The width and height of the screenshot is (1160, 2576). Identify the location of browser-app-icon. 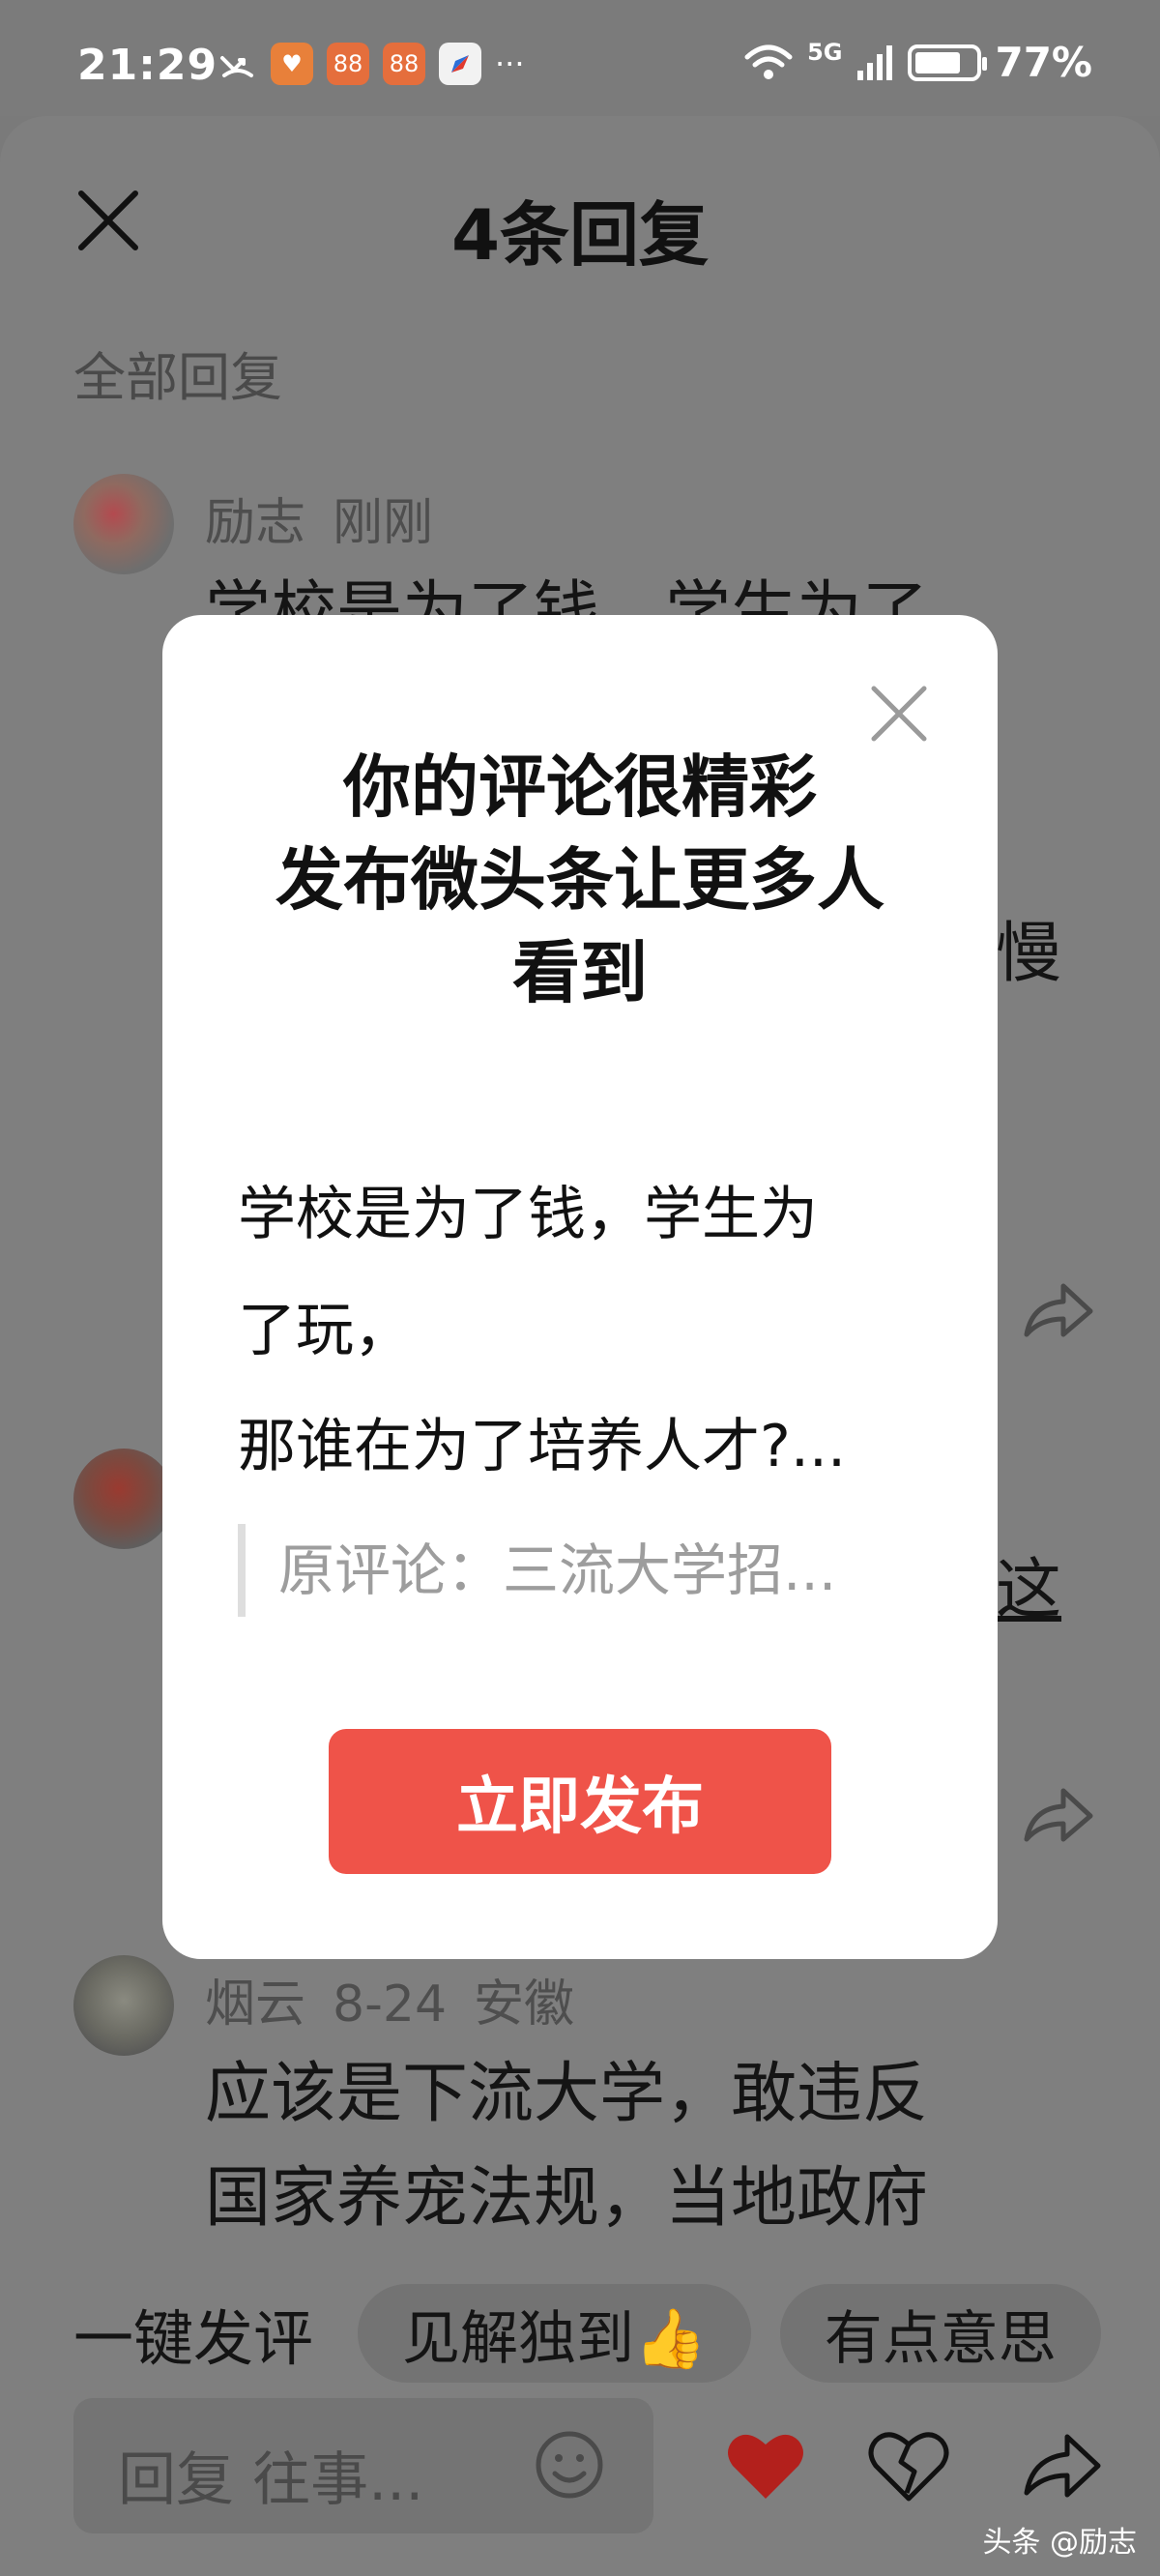
(460, 64).